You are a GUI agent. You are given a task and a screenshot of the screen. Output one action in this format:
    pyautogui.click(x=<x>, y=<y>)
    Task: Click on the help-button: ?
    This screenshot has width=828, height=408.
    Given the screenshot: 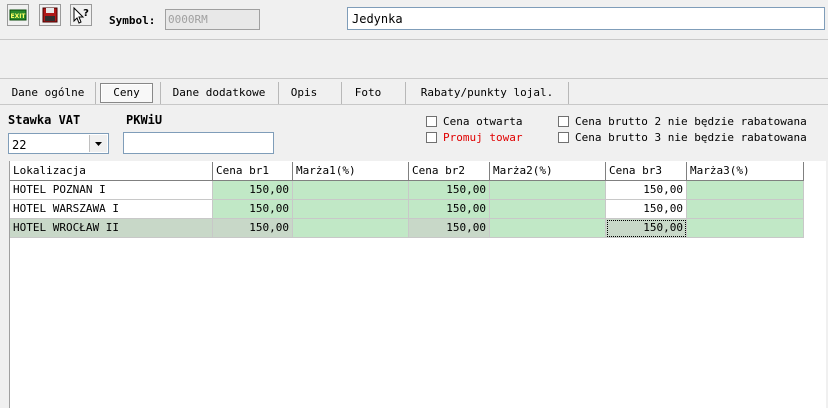 What is the action you would take?
    pyautogui.click(x=81, y=15)
    